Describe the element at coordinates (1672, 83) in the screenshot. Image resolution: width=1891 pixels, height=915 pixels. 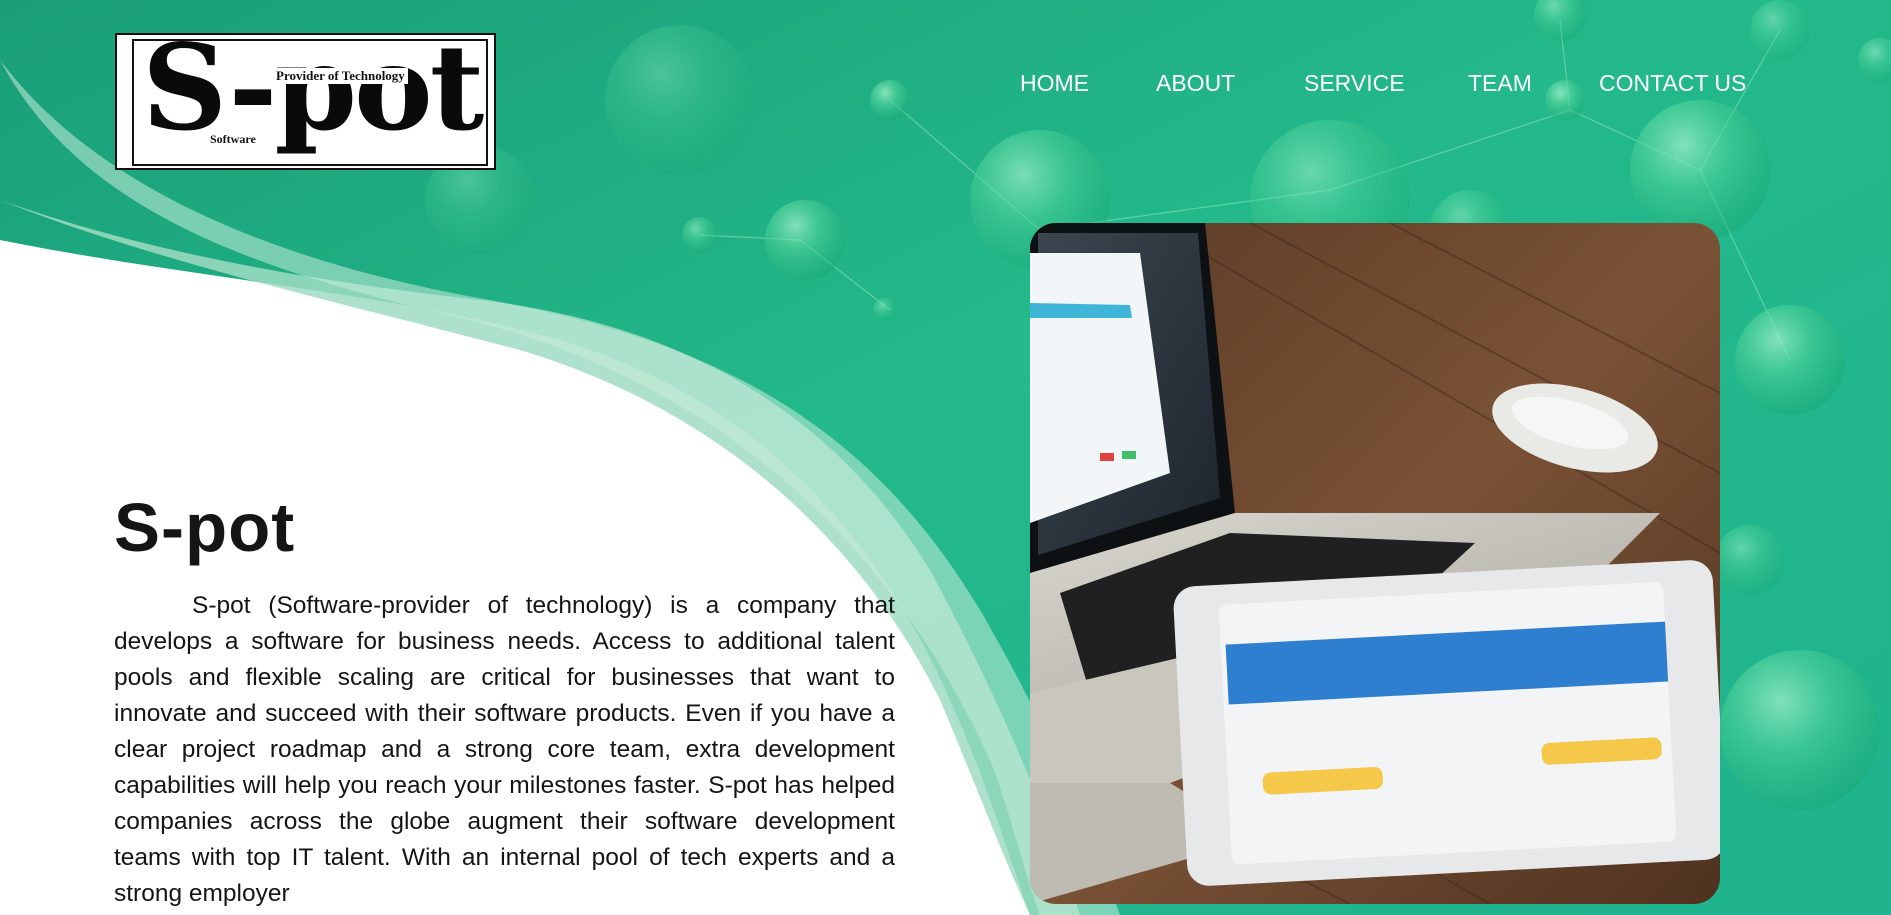
I see `nav-contact-us: CONTACT US` at that location.